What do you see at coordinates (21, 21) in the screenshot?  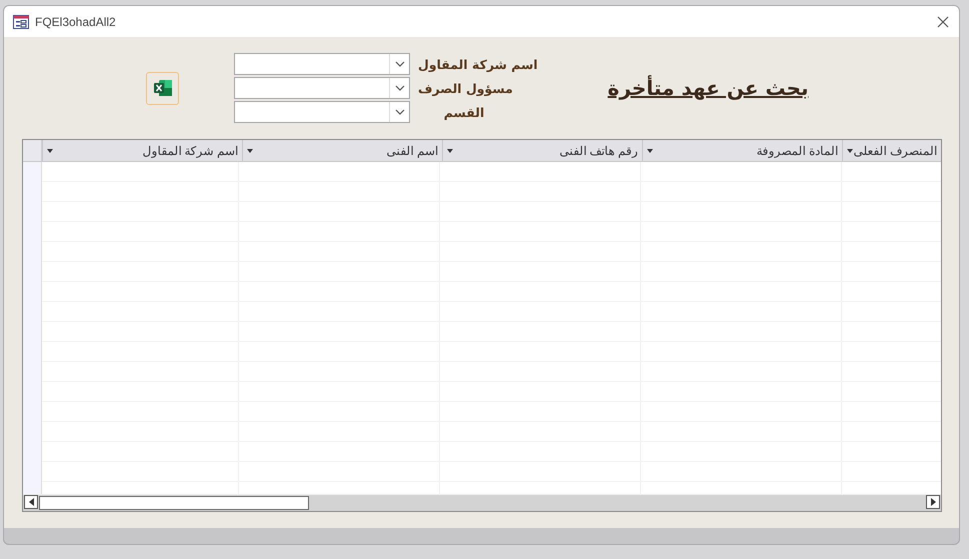 I see `form-icon` at bounding box center [21, 21].